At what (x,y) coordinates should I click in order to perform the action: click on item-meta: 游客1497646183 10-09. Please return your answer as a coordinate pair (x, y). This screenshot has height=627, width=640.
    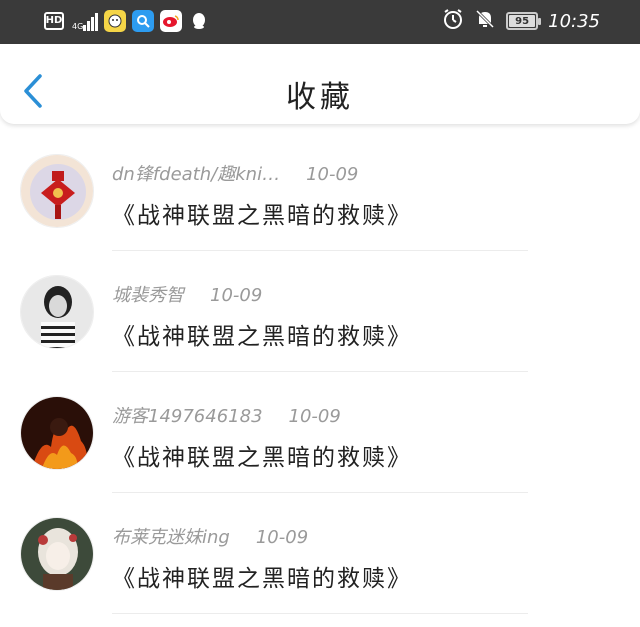
    Looking at the image, I should click on (226, 415).